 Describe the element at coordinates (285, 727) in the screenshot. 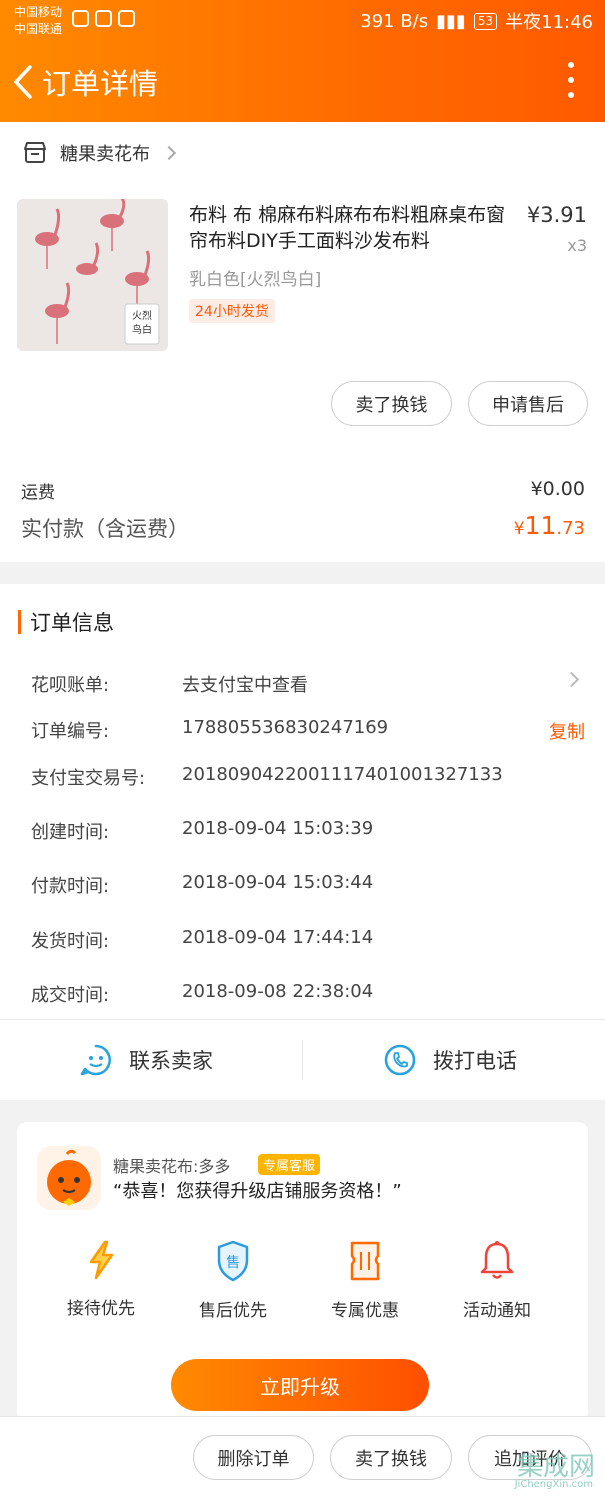

I see `order-number-value: 178805536830247169` at that location.